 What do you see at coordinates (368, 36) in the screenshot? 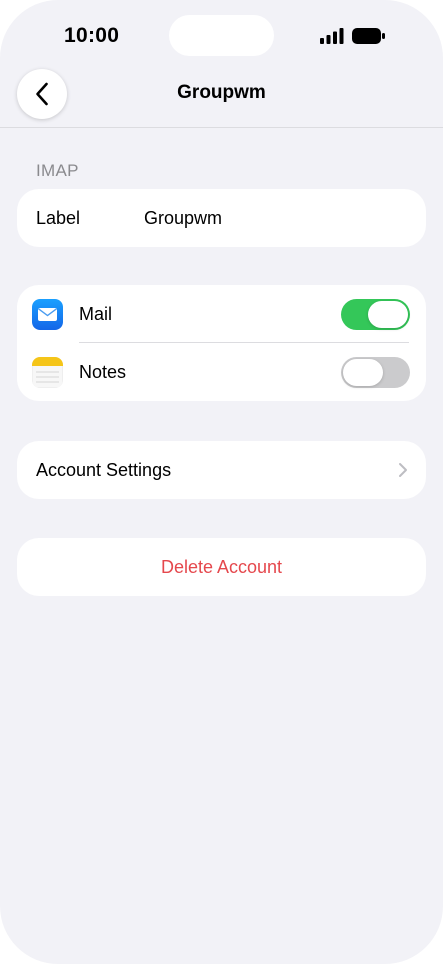
I see `battery-icon` at bounding box center [368, 36].